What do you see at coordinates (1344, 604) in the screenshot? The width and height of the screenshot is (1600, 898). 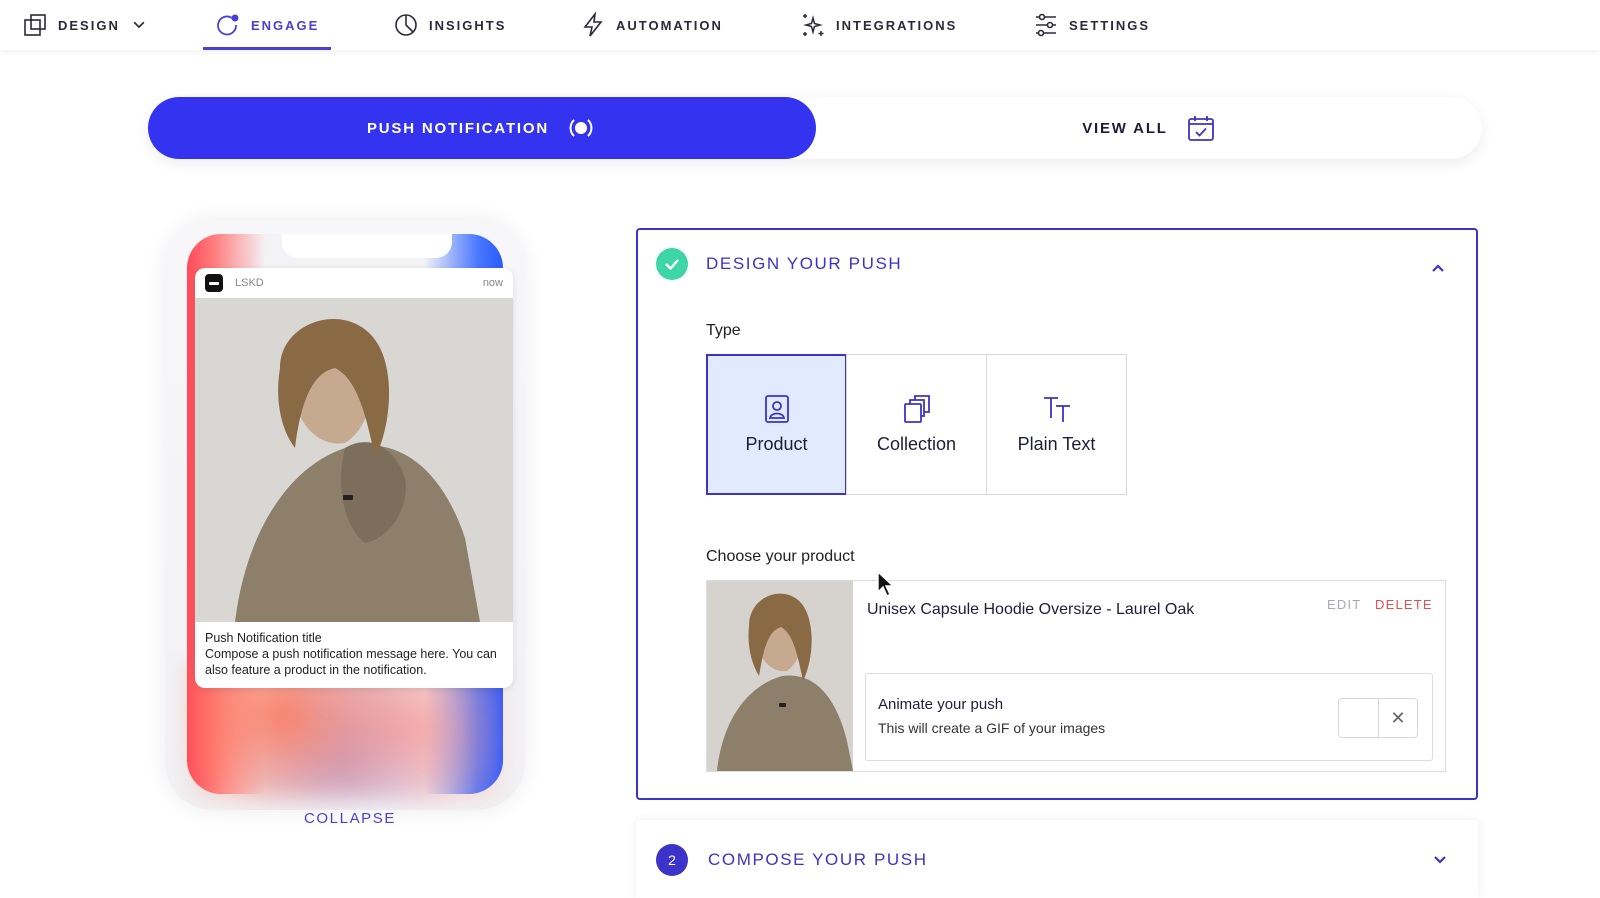 I see `edit-product-button: EDIT` at bounding box center [1344, 604].